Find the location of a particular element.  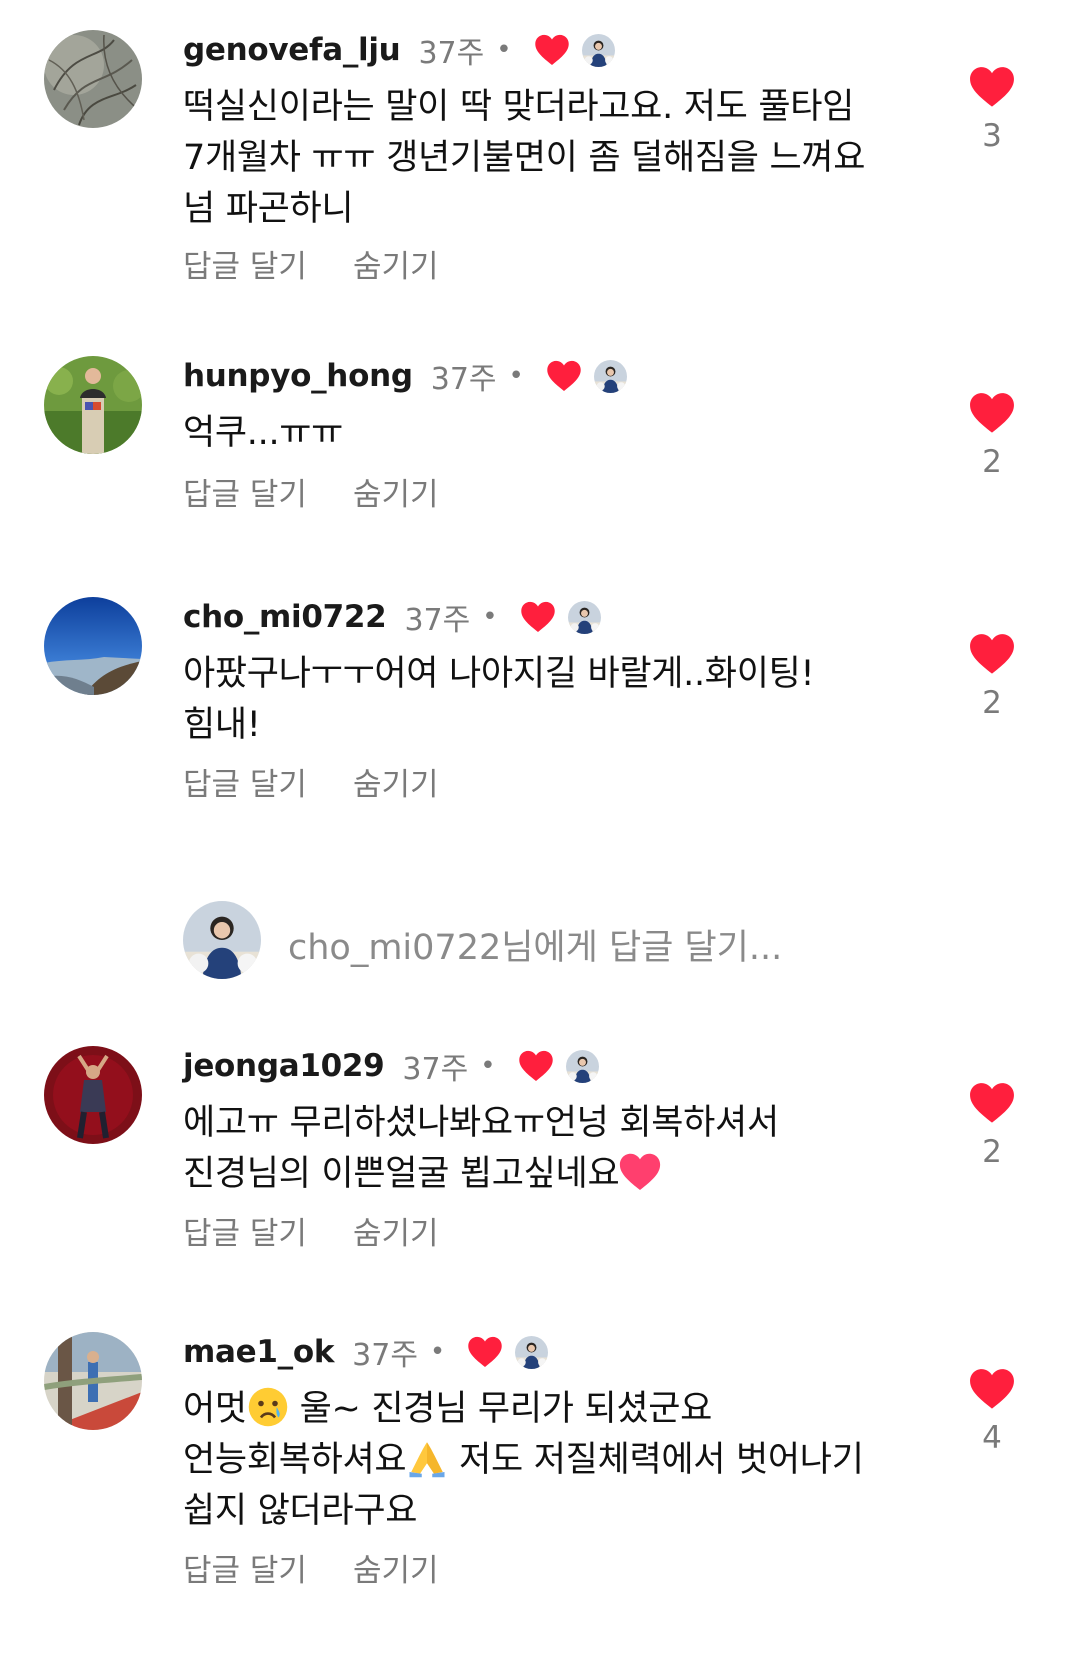

comment-line: 쉽지 않더라구요 is located at coordinates (300, 1511).